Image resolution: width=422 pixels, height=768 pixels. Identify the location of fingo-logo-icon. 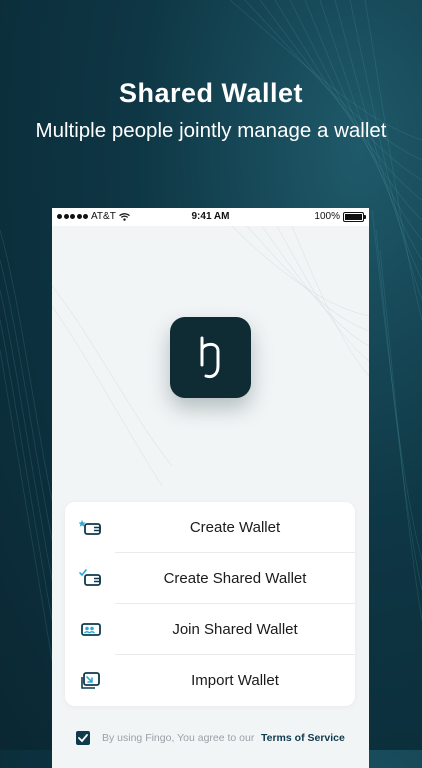
(209, 357).